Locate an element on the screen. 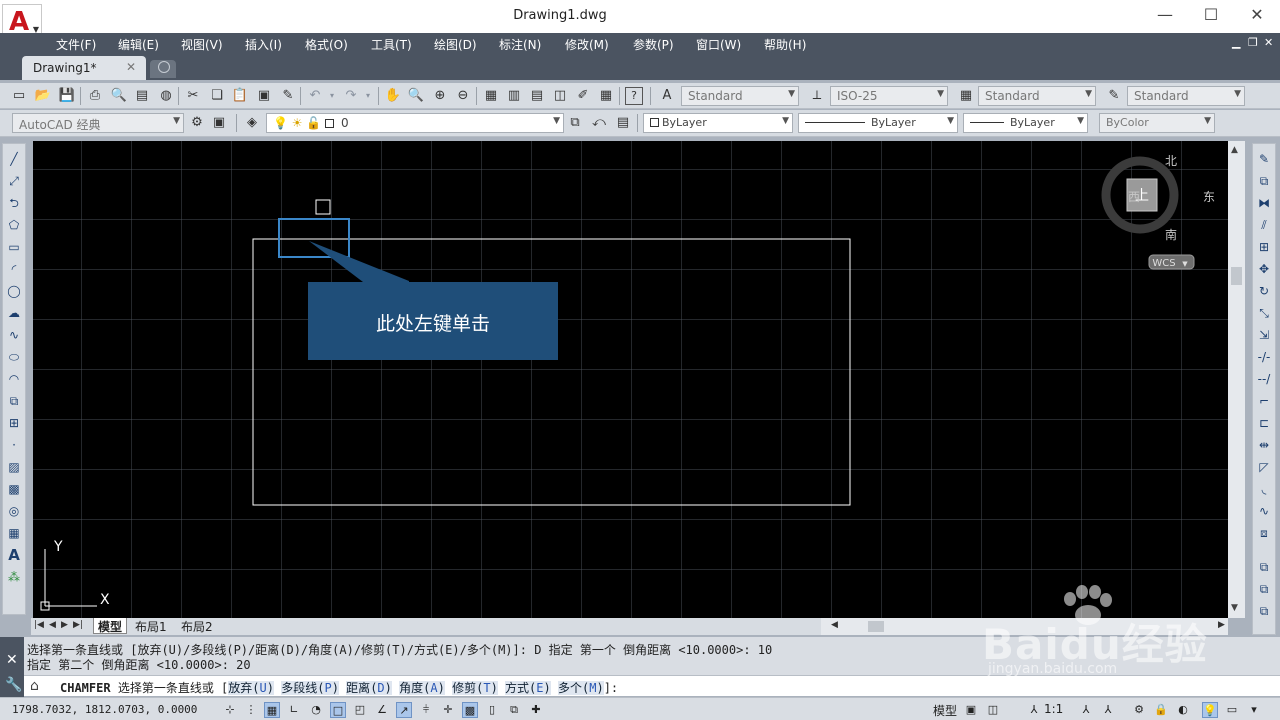  stretch-icon: ⇲ is located at coordinates (1264, 335).